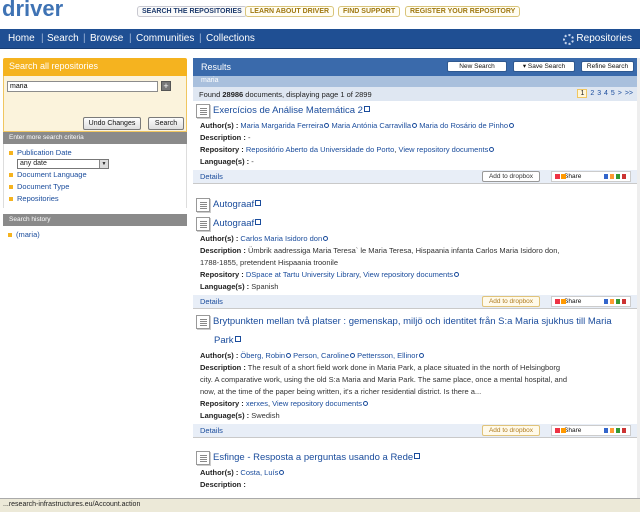 This screenshot has height=512, width=640. What do you see at coordinates (32, 11) in the screenshot?
I see `driver-logo: driver` at bounding box center [32, 11].